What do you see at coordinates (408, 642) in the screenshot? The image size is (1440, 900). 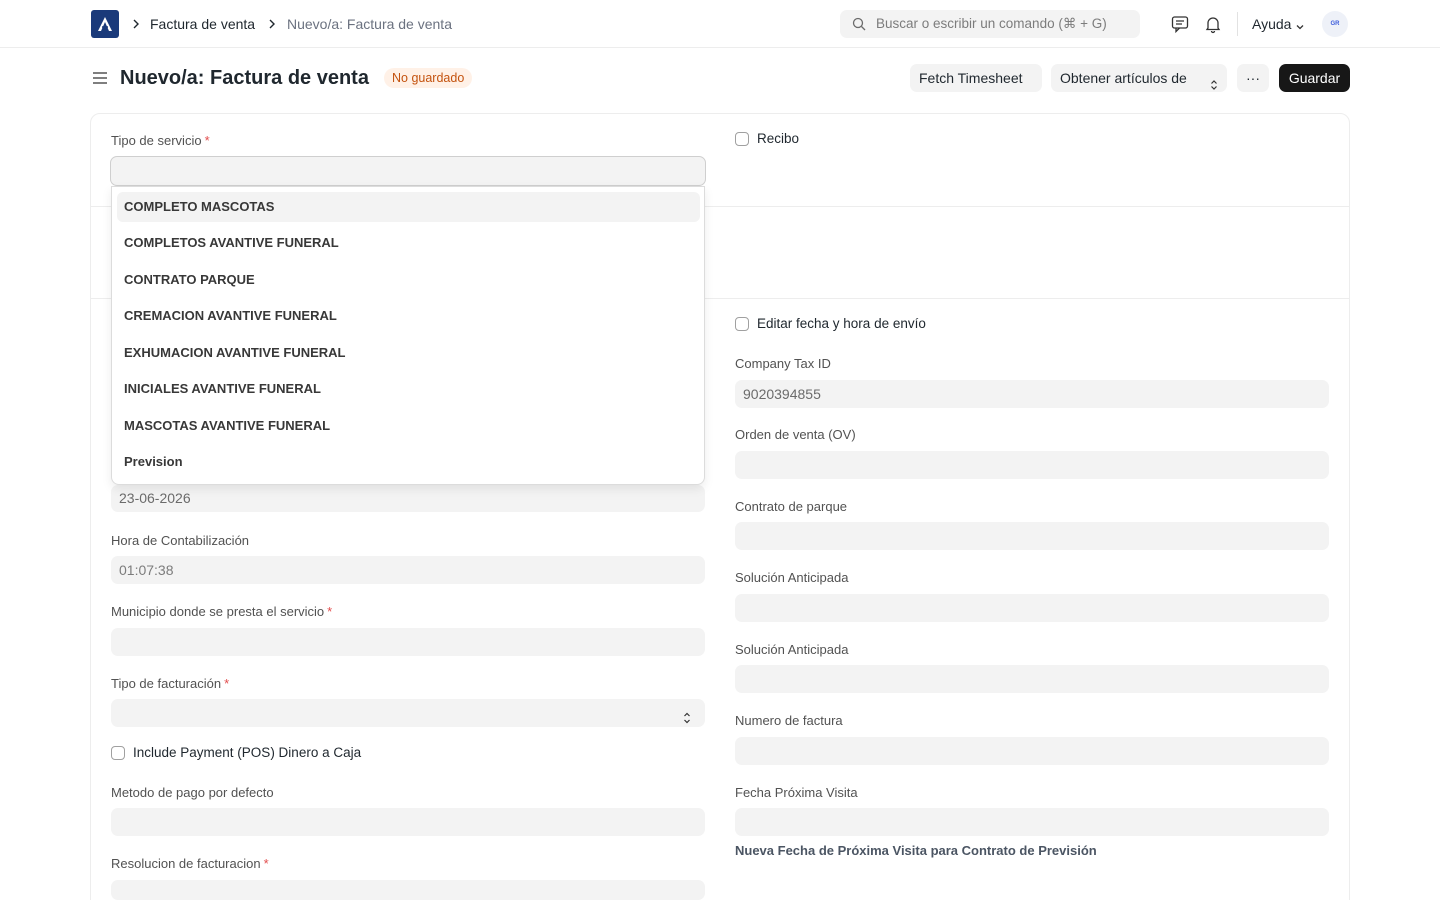 I see `municipality-input` at bounding box center [408, 642].